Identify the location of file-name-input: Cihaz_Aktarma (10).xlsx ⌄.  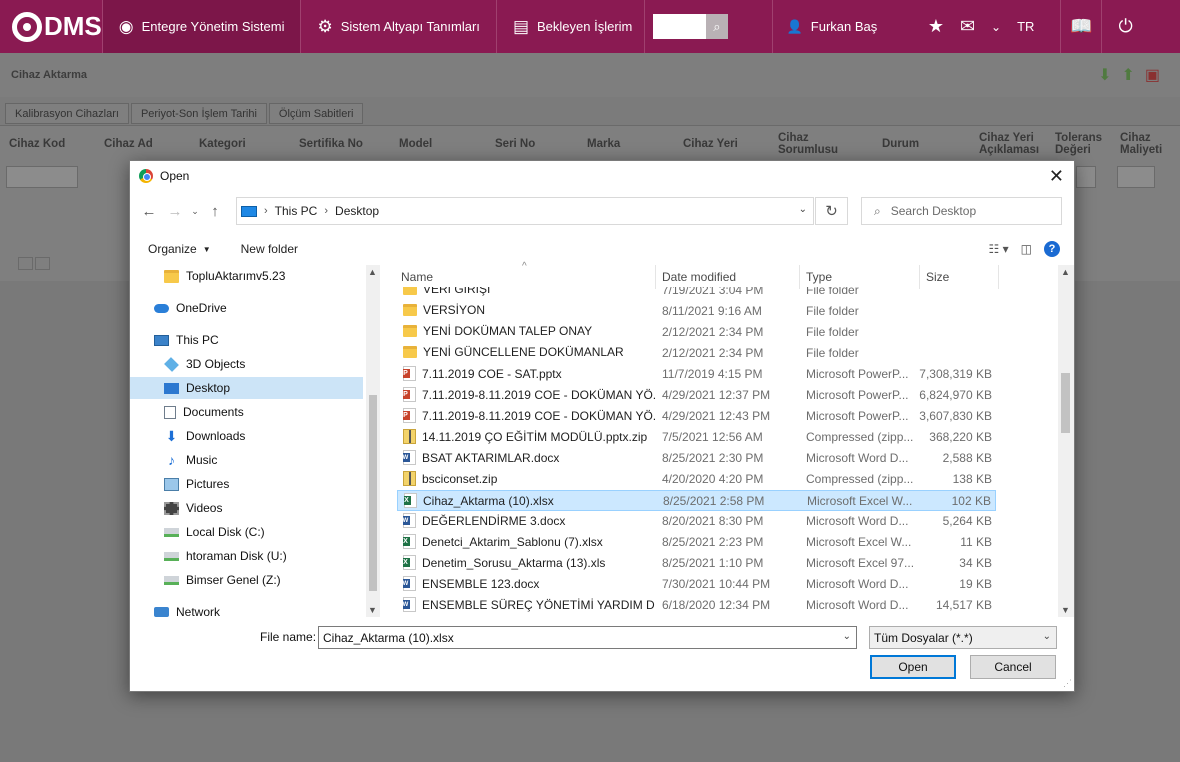
(587, 637).